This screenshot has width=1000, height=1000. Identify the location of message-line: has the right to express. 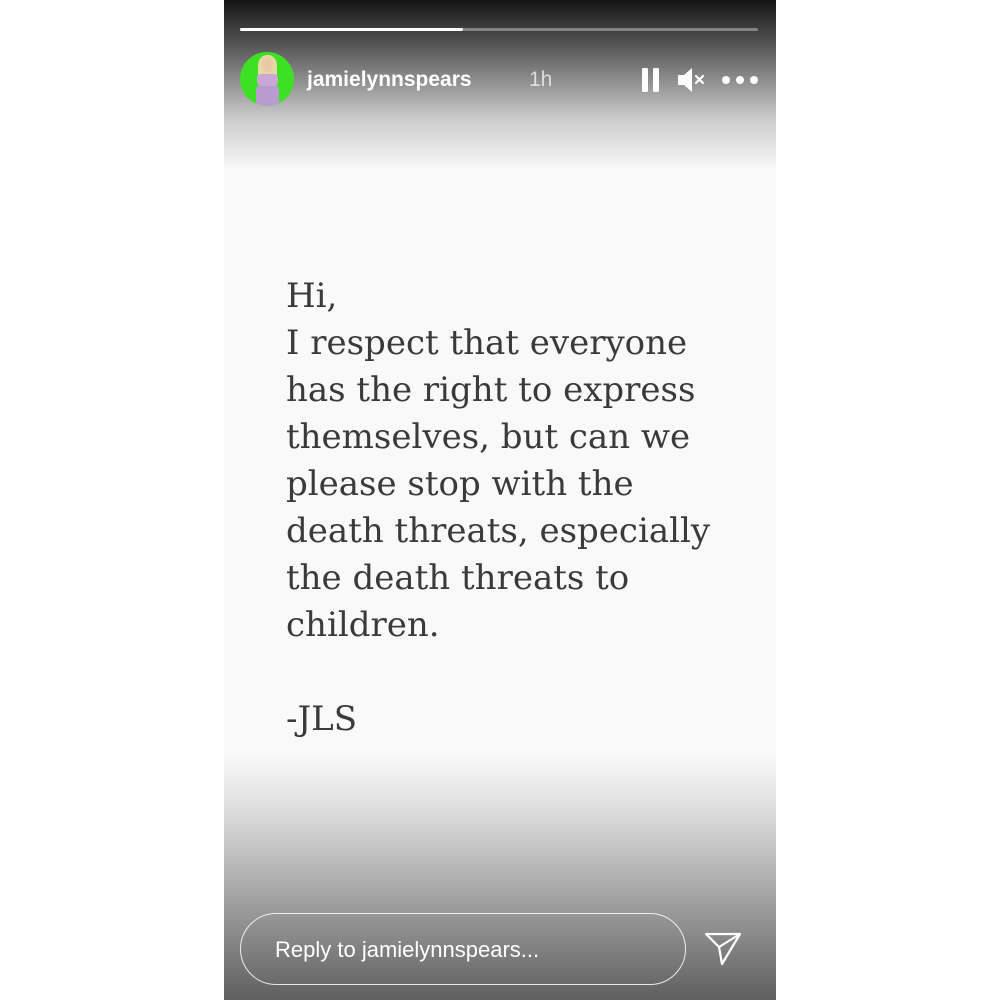
(491, 390).